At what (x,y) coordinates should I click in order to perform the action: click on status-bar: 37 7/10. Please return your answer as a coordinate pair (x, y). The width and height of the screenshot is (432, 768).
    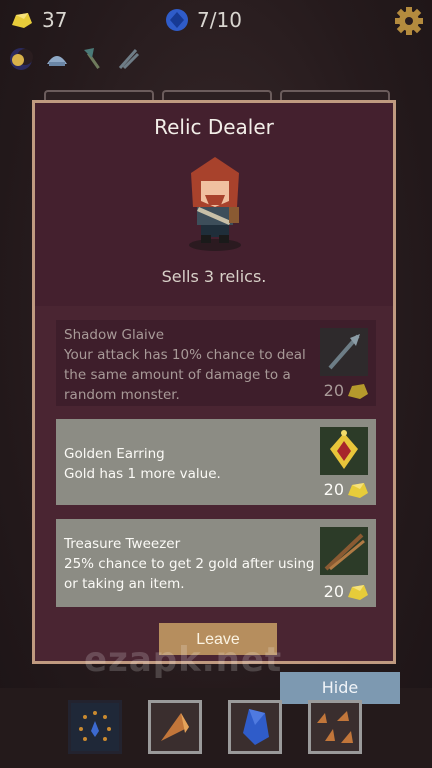
    Looking at the image, I should click on (216, 22).